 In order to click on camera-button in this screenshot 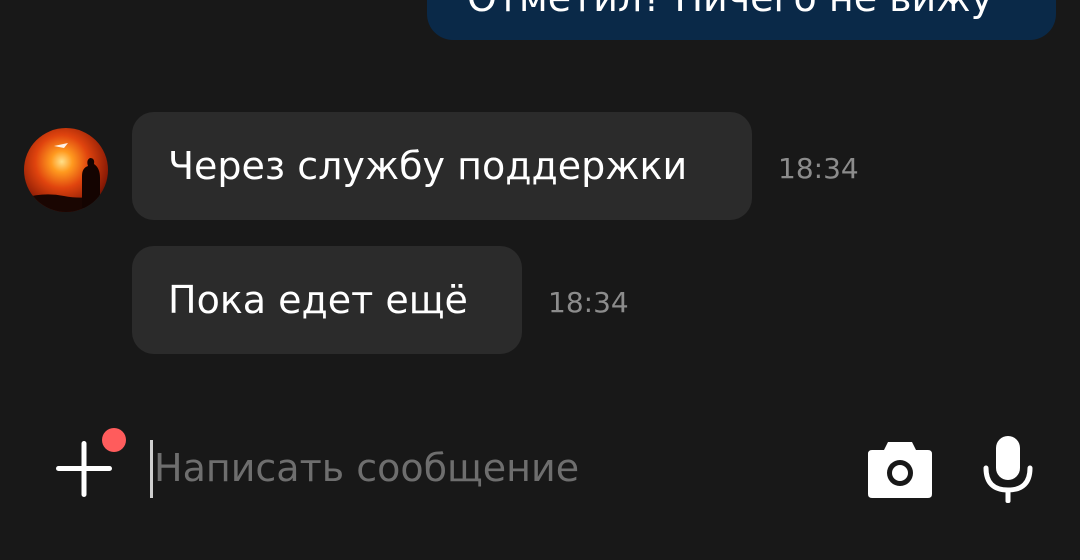, I will do `click(900, 468)`.